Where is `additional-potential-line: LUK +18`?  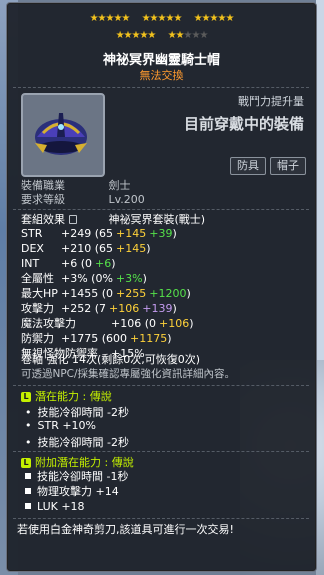 additional-potential-line: LUK +18 is located at coordinates (55, 507).